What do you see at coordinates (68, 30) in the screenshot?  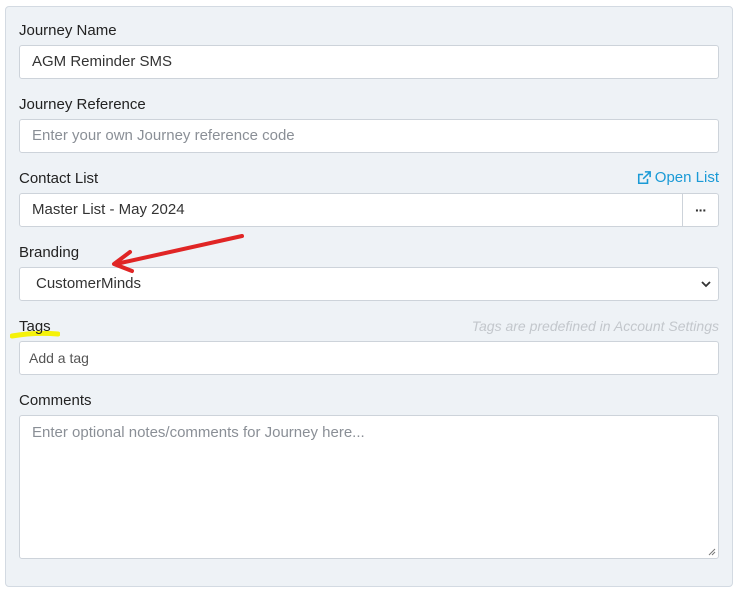 I see `journey-name-label: Journey Name` at bounding box center [68, 30].